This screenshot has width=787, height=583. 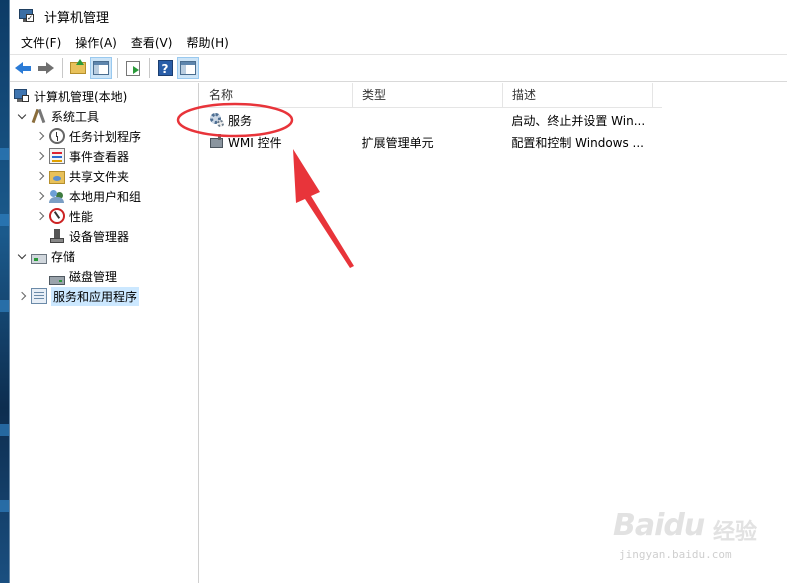 I want to click on cell-name: WMI 控件, so click(x=276, y=142).